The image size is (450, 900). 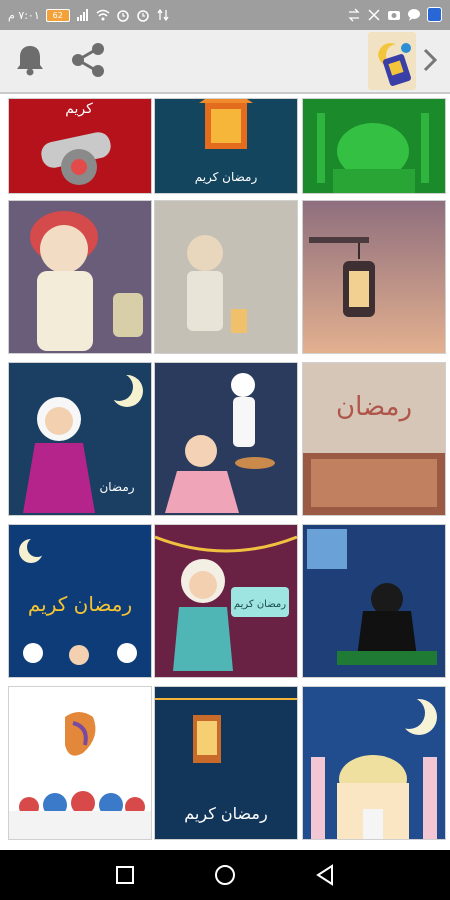 I want to click on back-icon, so click(x=324, y=875).